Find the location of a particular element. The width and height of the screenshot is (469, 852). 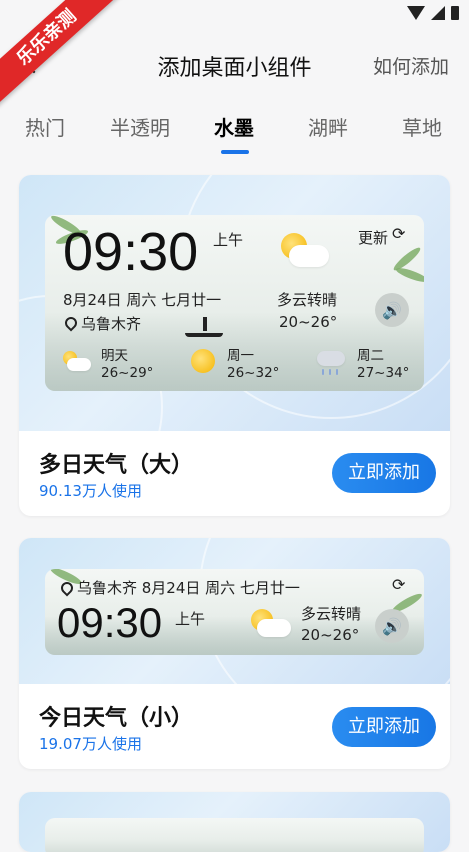

widget-header: 乌鲁木齐 8月24日 周六 七月廿一 is located at coordinates (188, 588).